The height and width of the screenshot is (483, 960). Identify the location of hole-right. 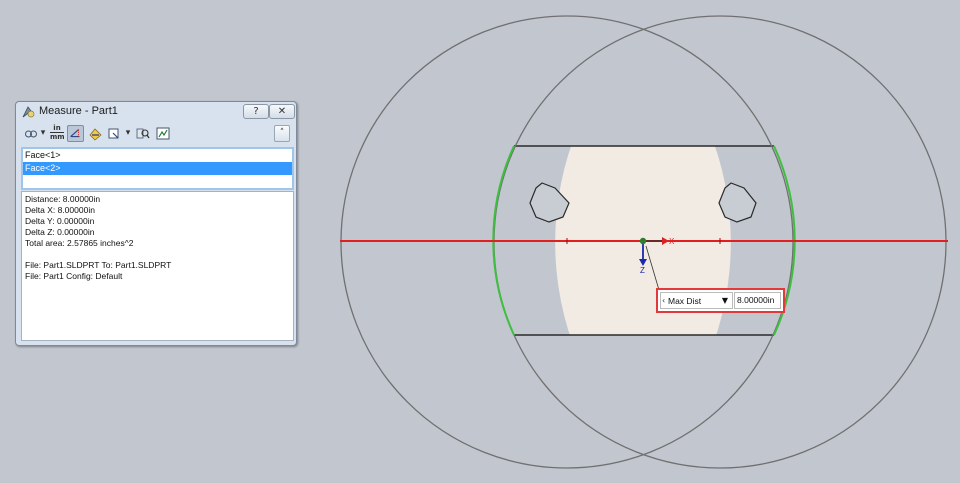
(737, 202).